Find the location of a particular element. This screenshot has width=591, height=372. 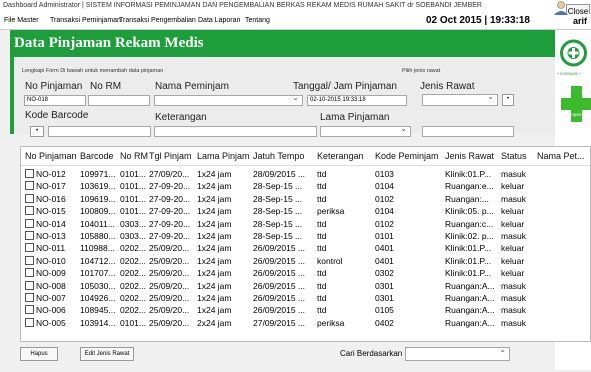

cell-text: NO-011 is located at coordinates (51, 248).